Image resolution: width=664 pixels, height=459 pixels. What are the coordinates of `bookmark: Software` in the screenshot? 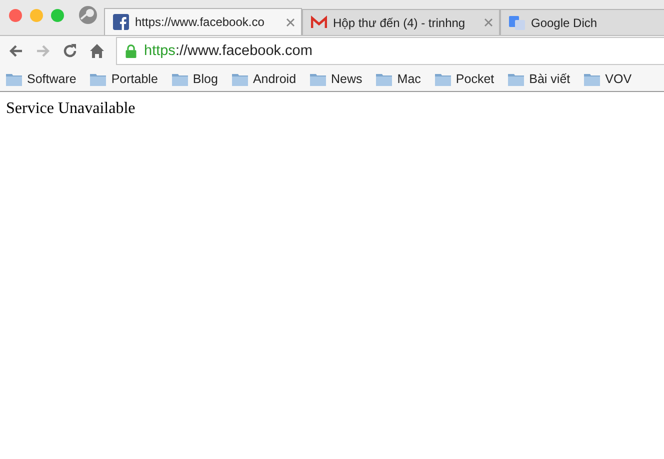 It's located at (41, 78).